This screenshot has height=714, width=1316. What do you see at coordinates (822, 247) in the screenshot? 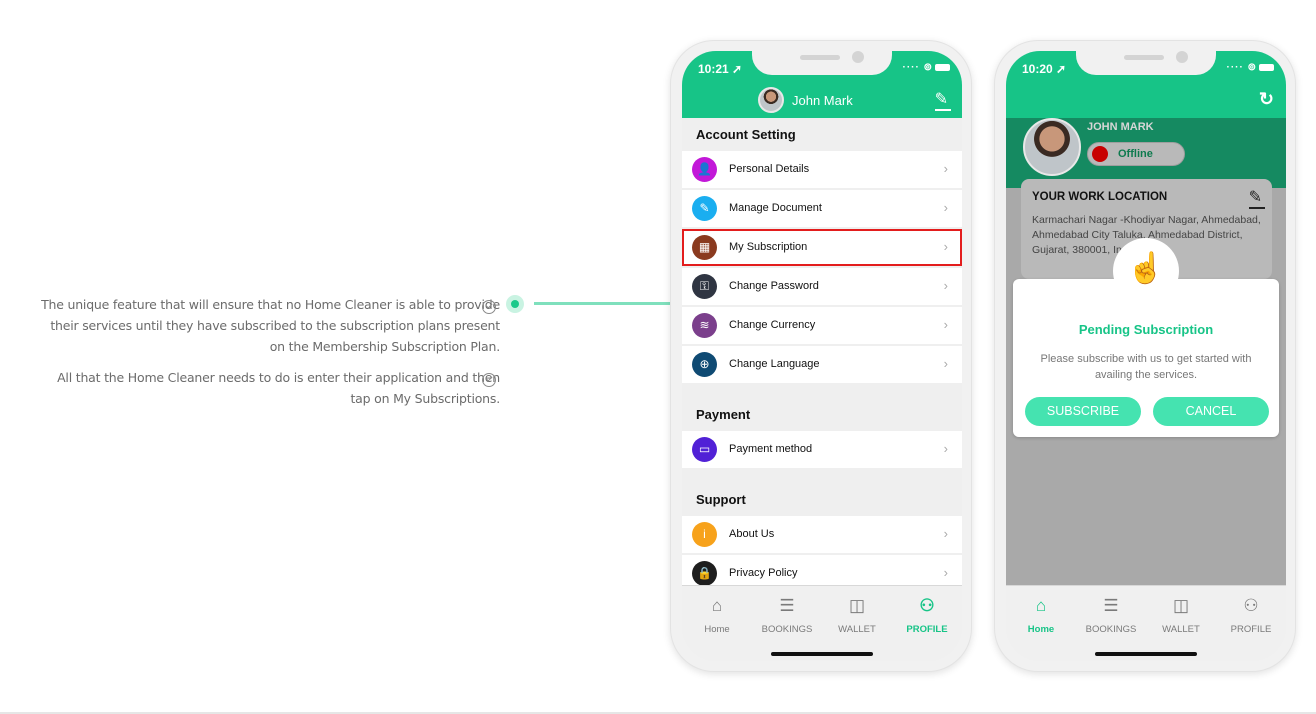
I see `settings-item-my-subscription: ▦ My Subscription ›` at bounding box center [822, 247].